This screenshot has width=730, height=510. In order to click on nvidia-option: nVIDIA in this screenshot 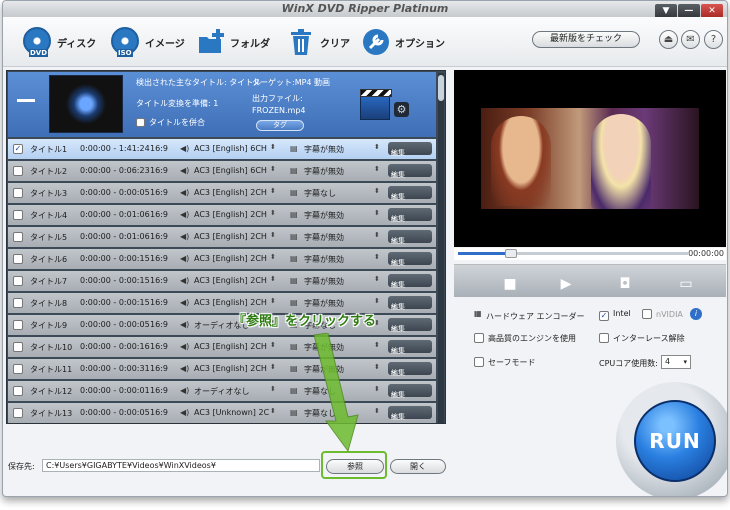, I will do `click(662, 314)`.